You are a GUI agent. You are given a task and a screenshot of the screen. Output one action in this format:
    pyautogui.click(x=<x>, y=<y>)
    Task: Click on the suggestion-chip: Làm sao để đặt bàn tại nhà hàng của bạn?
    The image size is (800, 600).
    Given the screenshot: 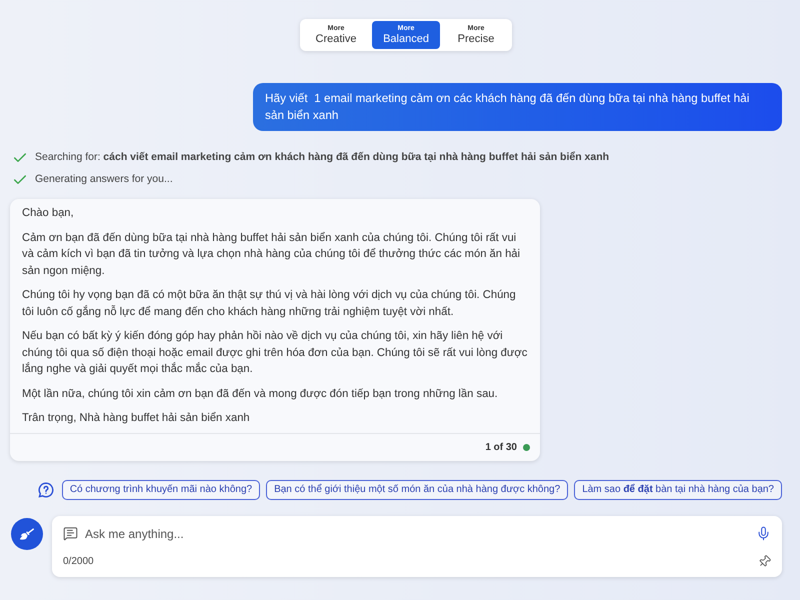 What is the action you would take?
    pyautogui.click(x=678, y=490)
    